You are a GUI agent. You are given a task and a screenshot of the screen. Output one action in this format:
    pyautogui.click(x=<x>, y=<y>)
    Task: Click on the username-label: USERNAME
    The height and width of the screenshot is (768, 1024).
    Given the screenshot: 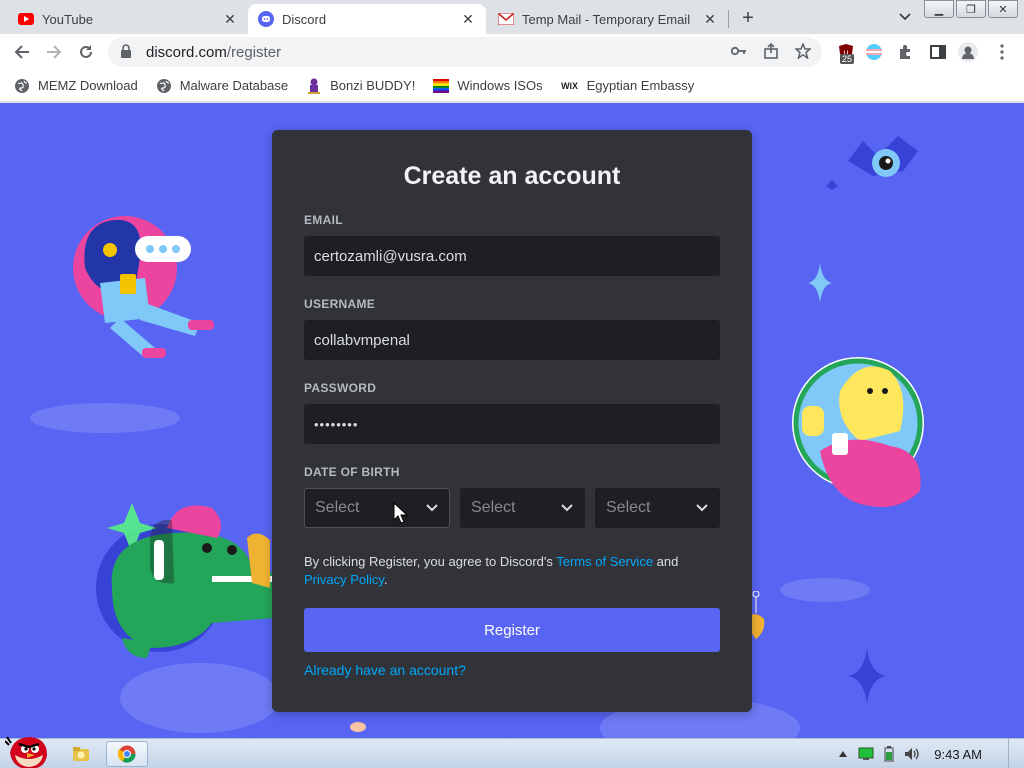 What is the action you would take?
    pyautogui.click(x=340, y=304)
    